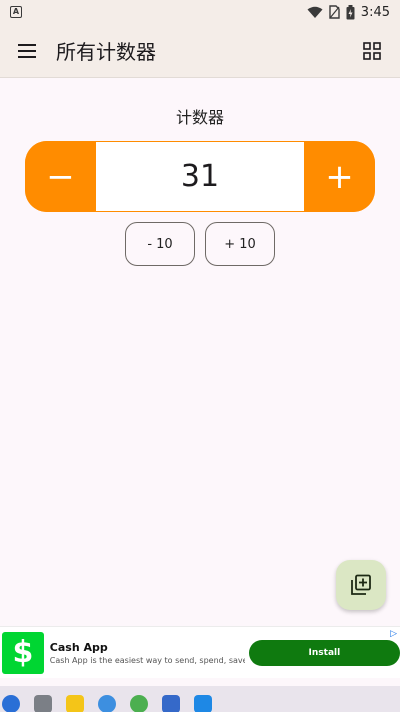 This screenshot has width=400, height=712. I want to click on top-app-bar: 所有计数器, so click(200, 51).